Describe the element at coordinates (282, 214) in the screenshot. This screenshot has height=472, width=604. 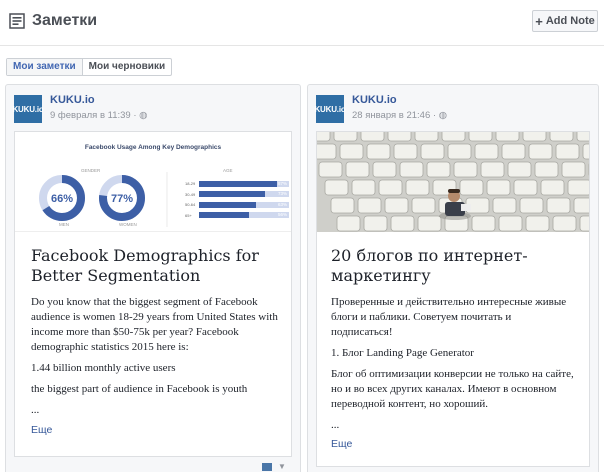
I see `bar-value: 56%` at that location.